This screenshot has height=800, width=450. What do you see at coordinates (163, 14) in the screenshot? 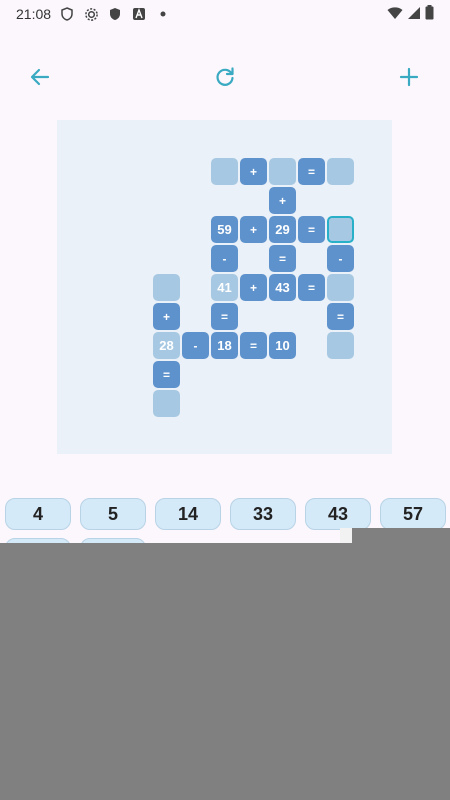
I see `dot-icon` at bounding box center [163, 14].